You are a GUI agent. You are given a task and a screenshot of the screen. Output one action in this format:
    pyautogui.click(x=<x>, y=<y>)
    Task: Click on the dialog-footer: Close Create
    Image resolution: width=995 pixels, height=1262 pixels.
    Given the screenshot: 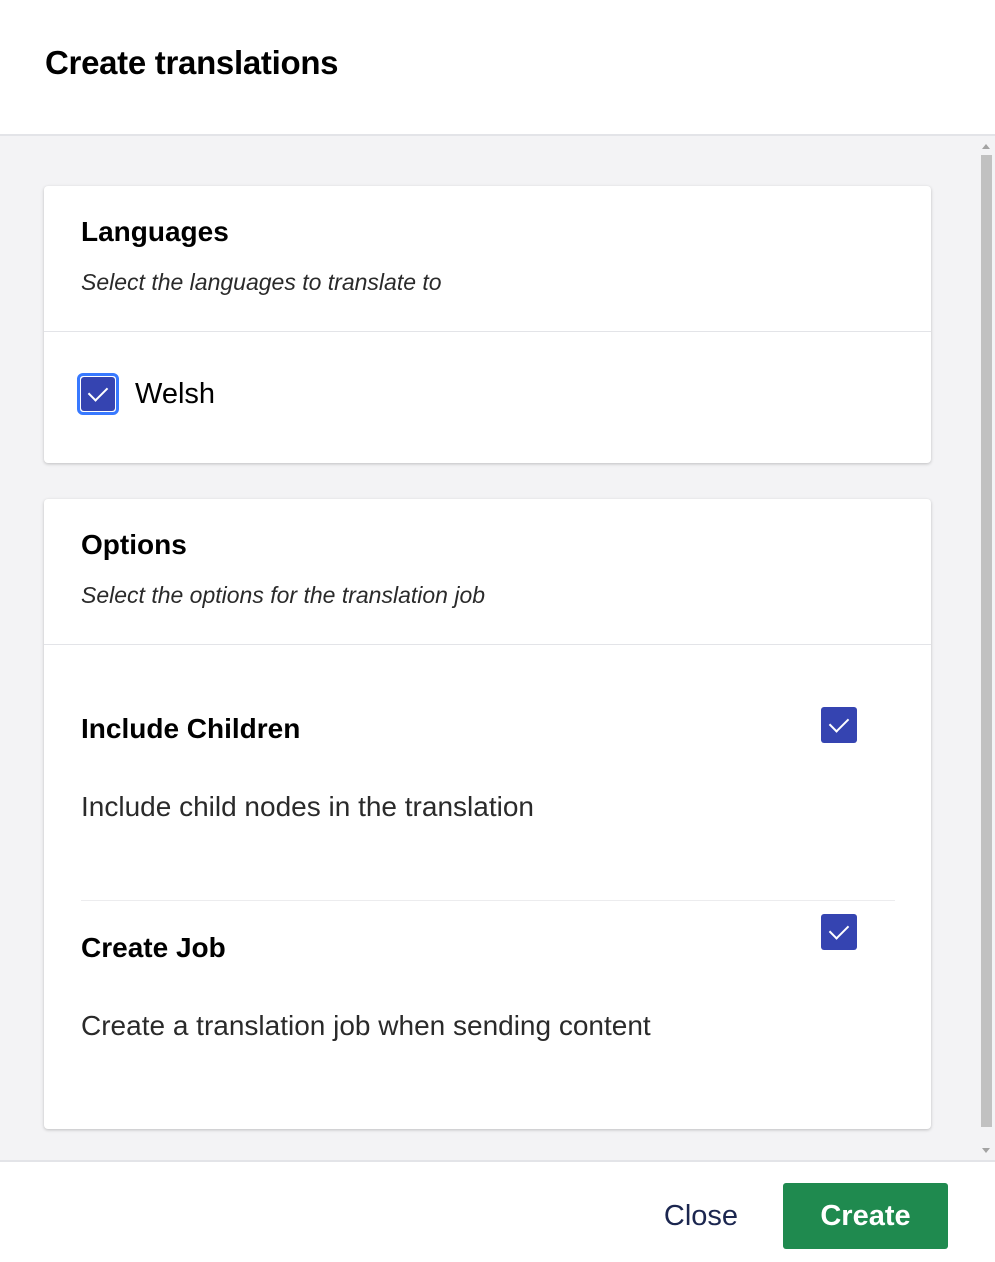 What is the action you would take?
    pyautogui.click(x=497, y=1211)
    